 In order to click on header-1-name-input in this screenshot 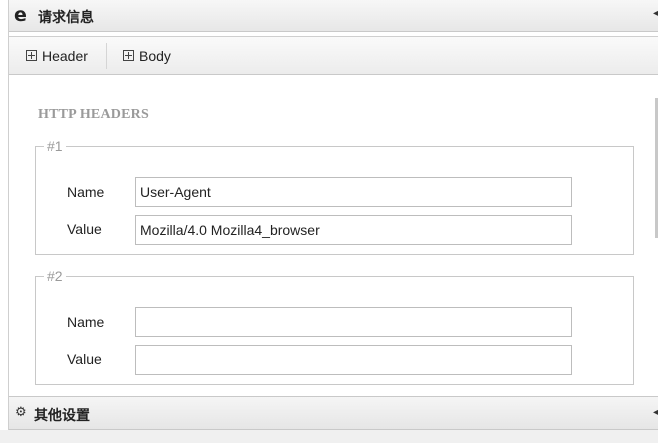, I will do `click(353, 192)`.